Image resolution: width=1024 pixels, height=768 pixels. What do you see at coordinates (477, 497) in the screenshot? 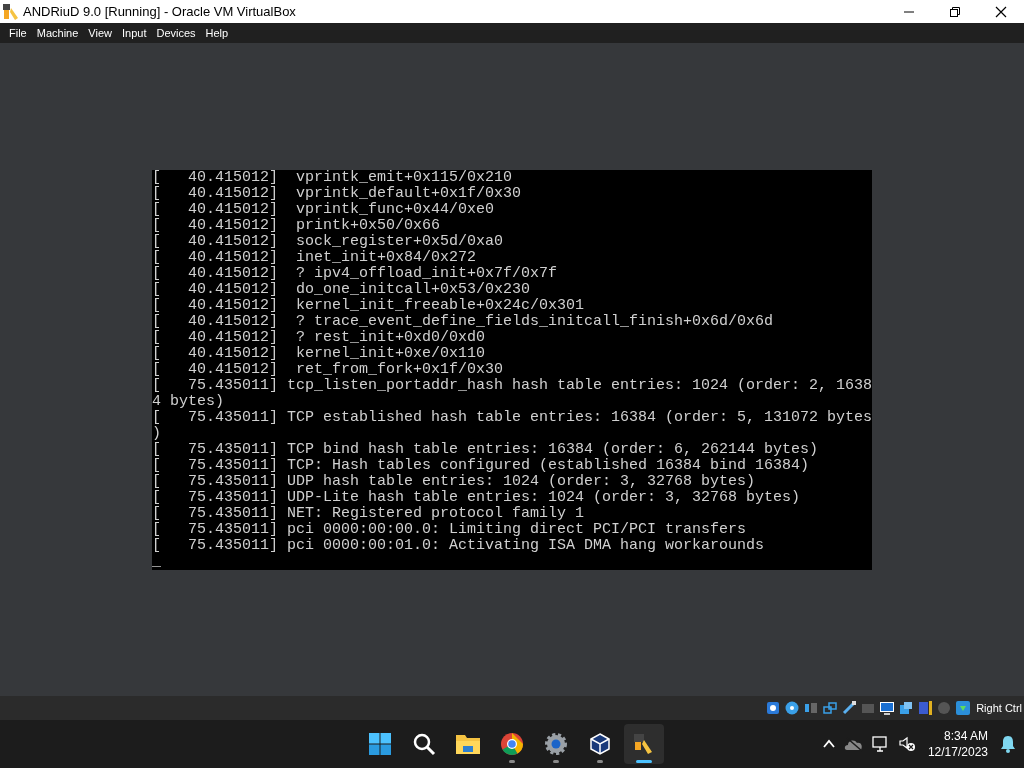
I see `console-line: [ 75.435011] UDP-Lite hash table entries: 1024 (order: 3, 32768 bytes)` at bounding box center [477, 497].